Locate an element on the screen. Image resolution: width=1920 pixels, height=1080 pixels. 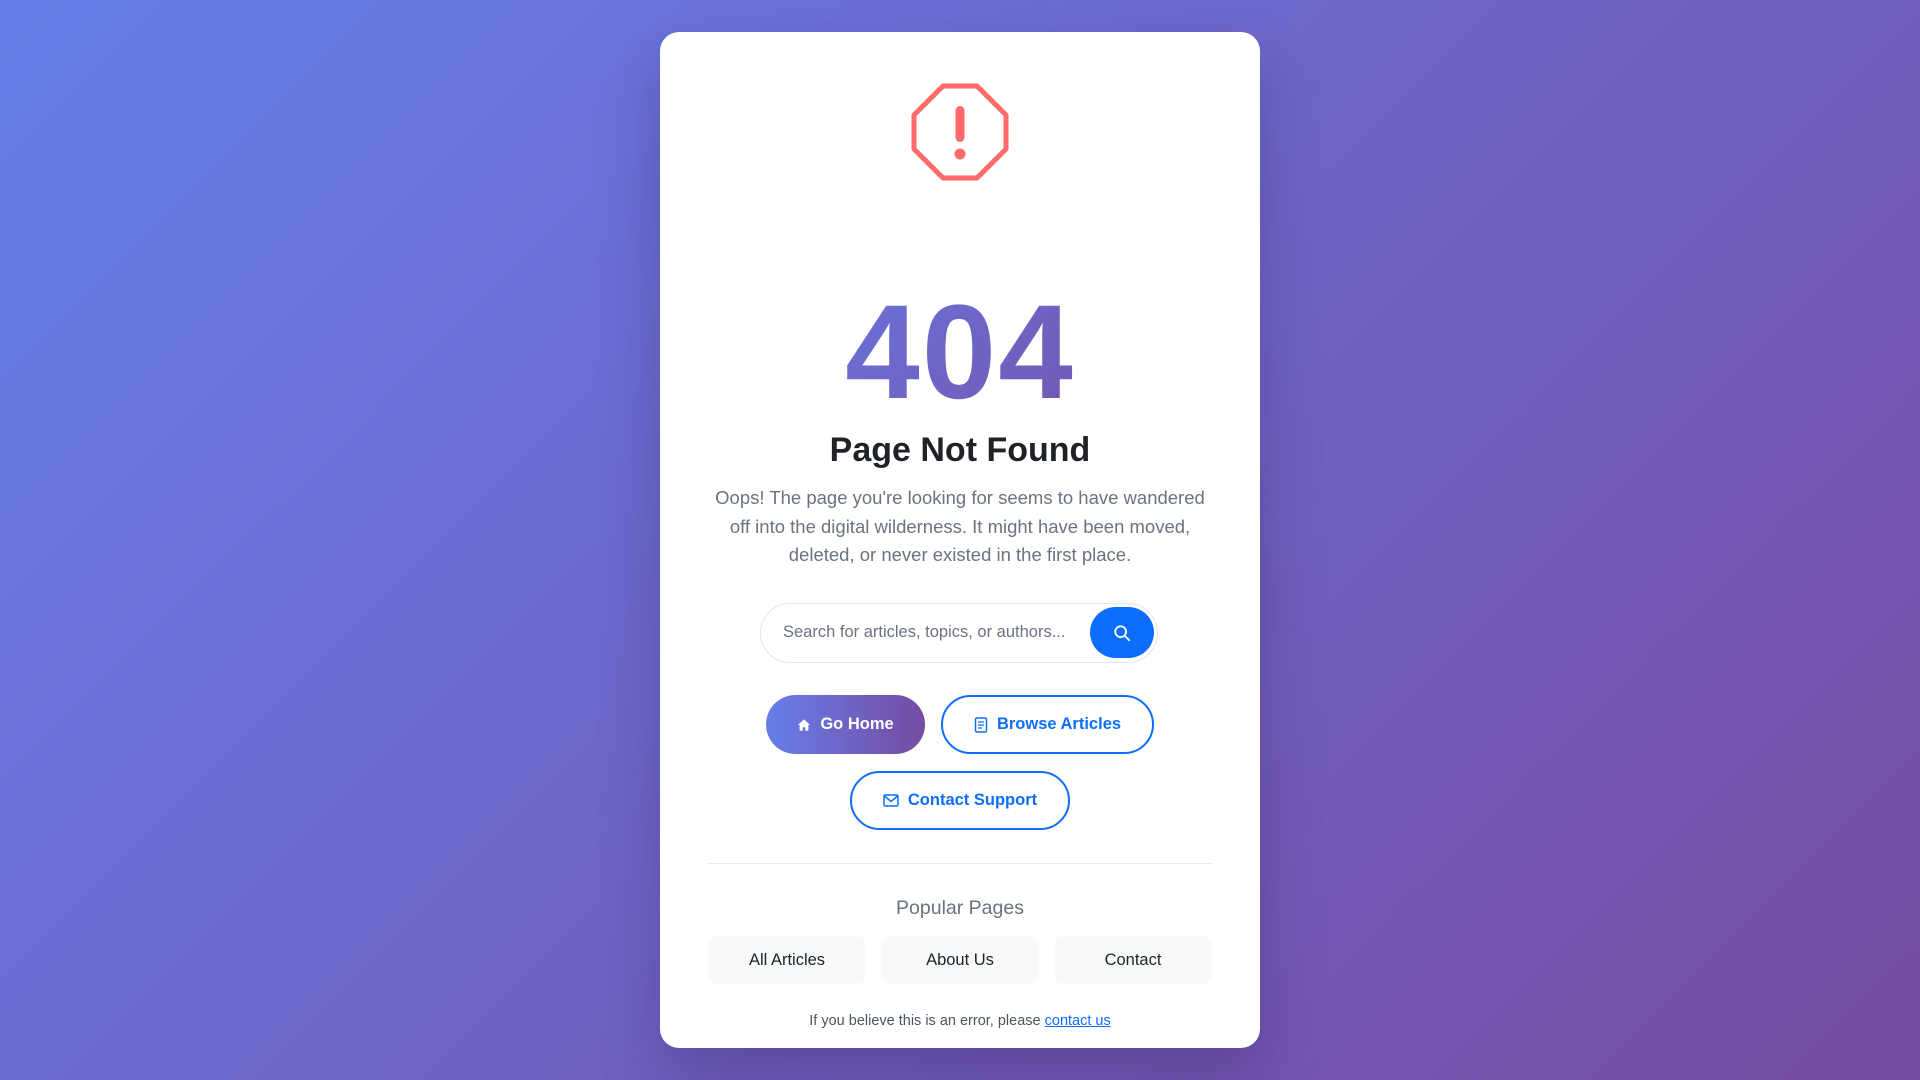
popular-link-label: About Us is located at coordinates (960, 959).